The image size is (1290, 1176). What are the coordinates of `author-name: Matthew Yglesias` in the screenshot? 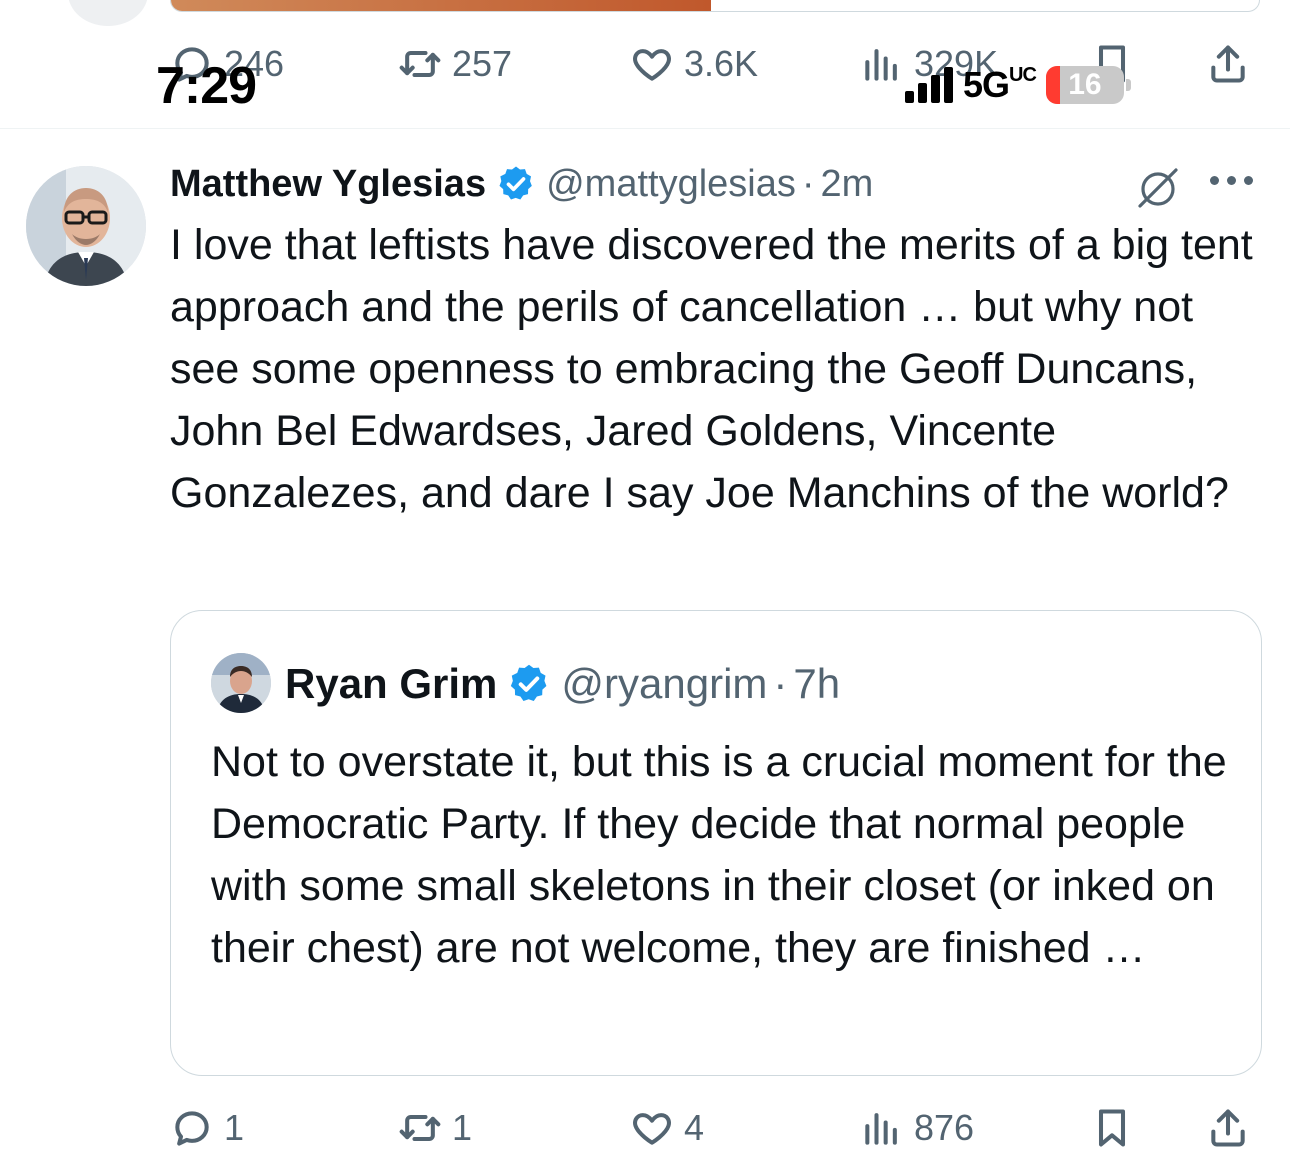 It's located at (328, 184).